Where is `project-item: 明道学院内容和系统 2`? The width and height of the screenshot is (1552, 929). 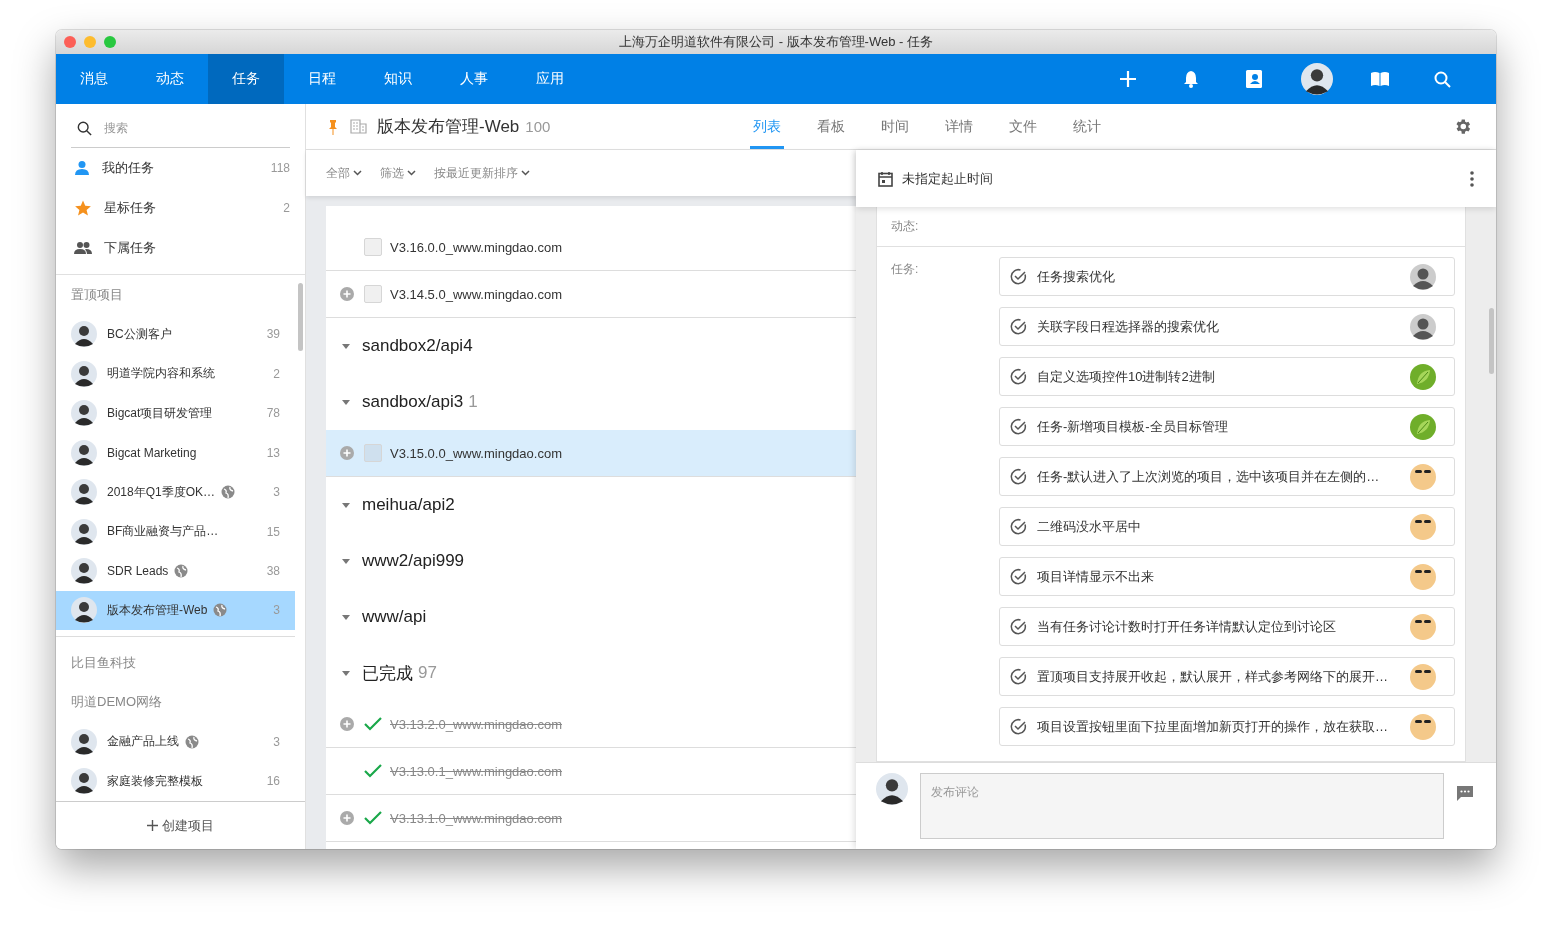 project-item: 明道学院内容和系统 2 is located at coordinates (175, 373).